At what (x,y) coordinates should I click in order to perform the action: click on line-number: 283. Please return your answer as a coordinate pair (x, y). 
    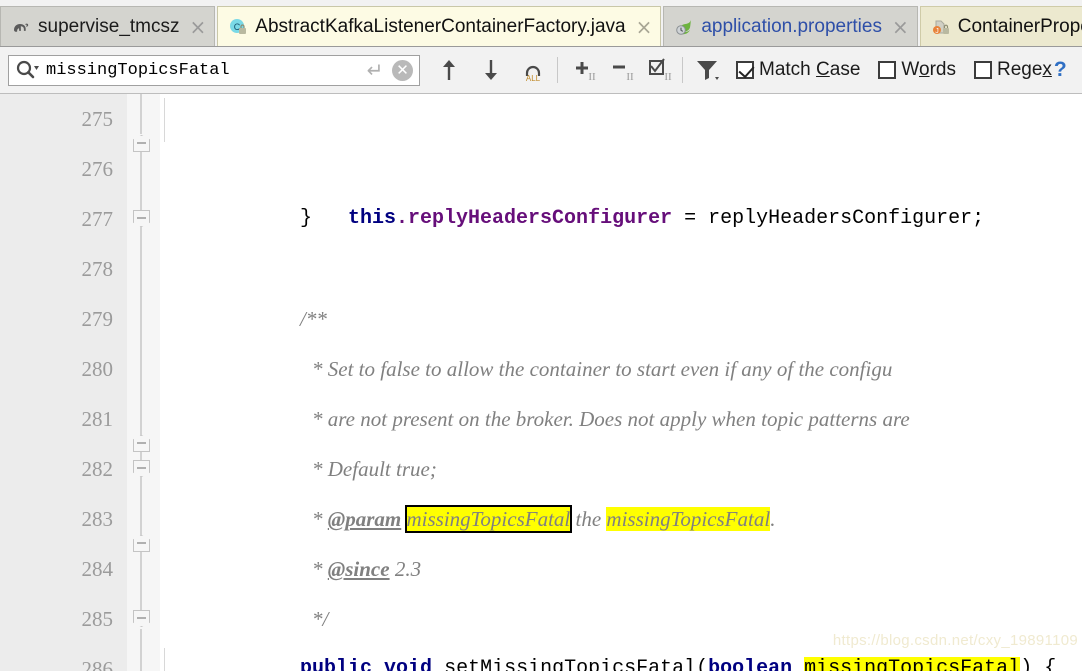
    Looking at the image, I should click on (97, 519).